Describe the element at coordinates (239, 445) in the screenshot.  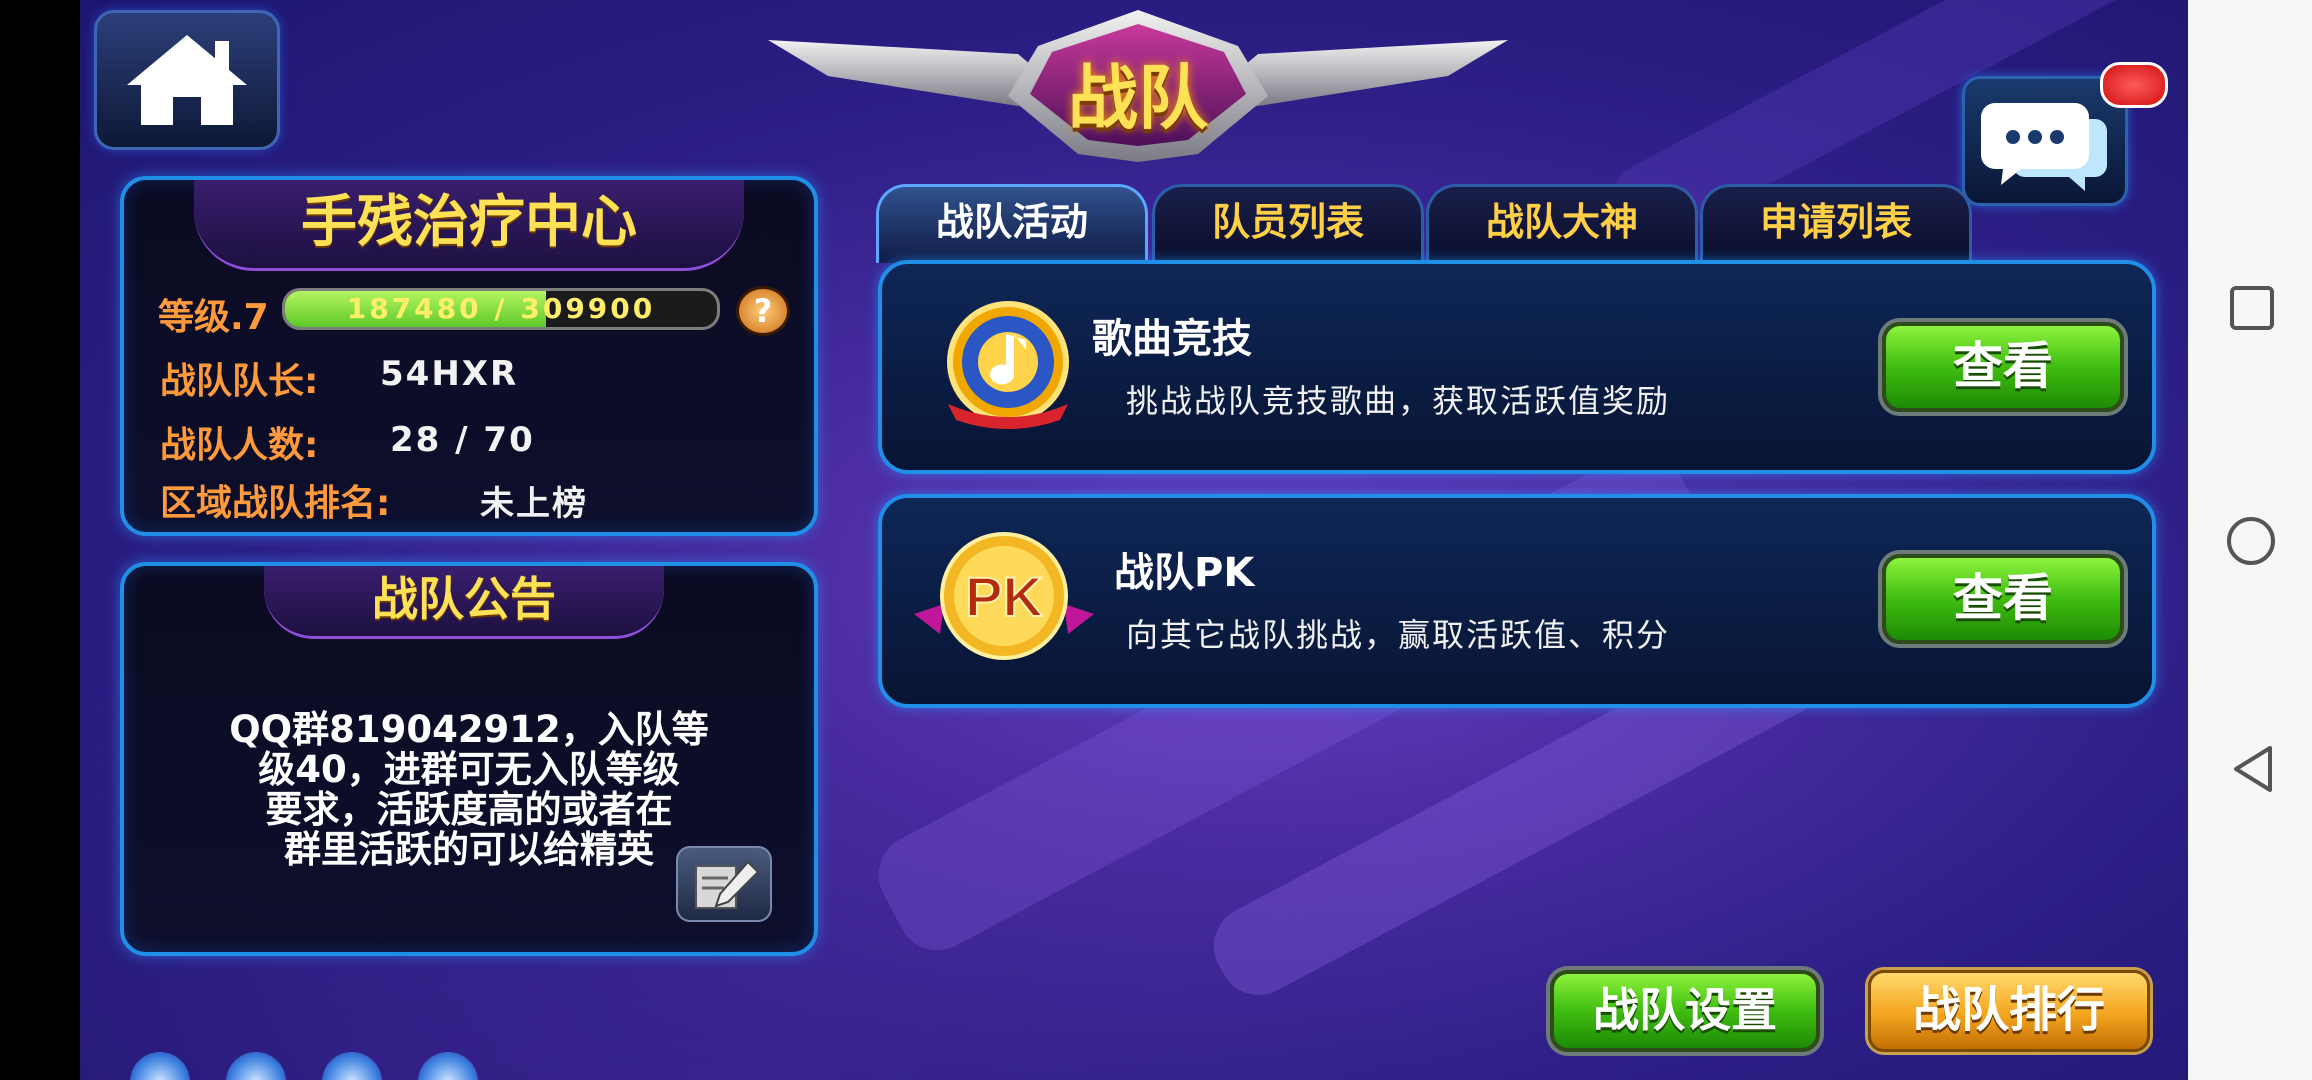
I see `members-label: 战队人数:` at that location.